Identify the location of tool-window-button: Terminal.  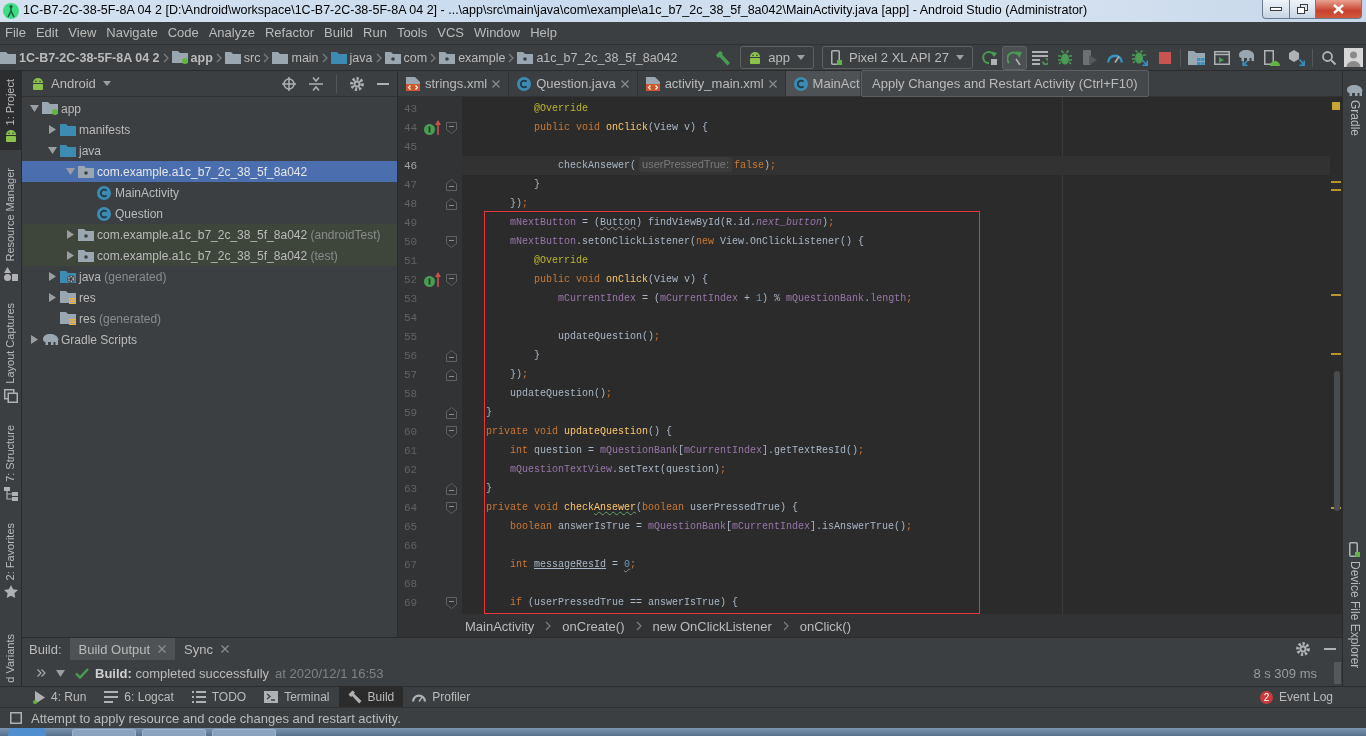
(297, 697).